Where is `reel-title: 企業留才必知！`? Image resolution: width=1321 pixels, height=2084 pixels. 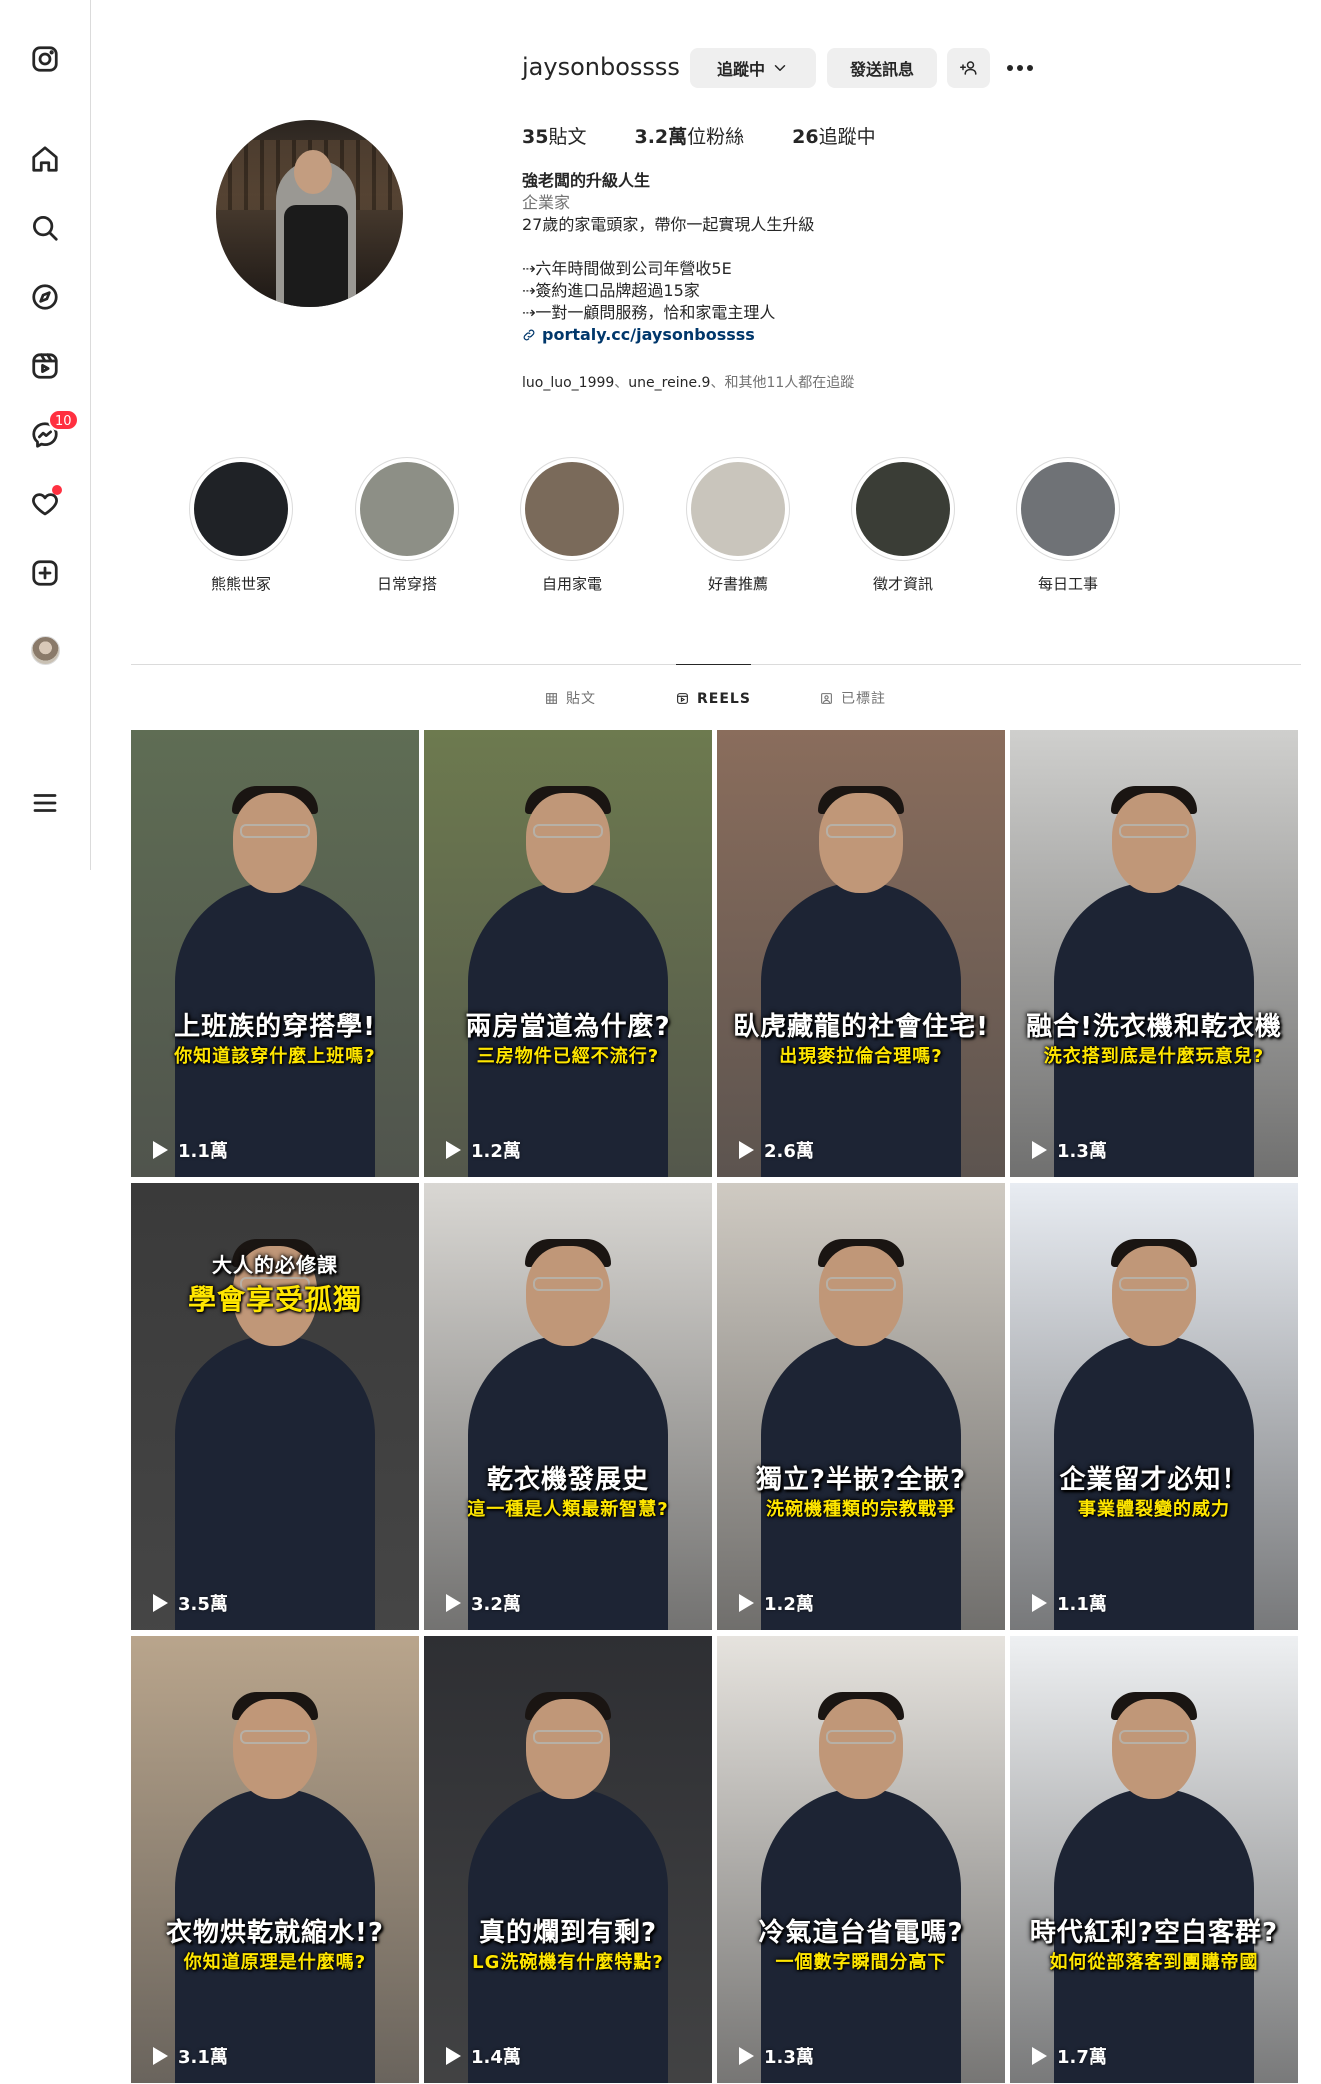 reel-title: 企業留才必知！ is located at coordinates (1154, 1480).